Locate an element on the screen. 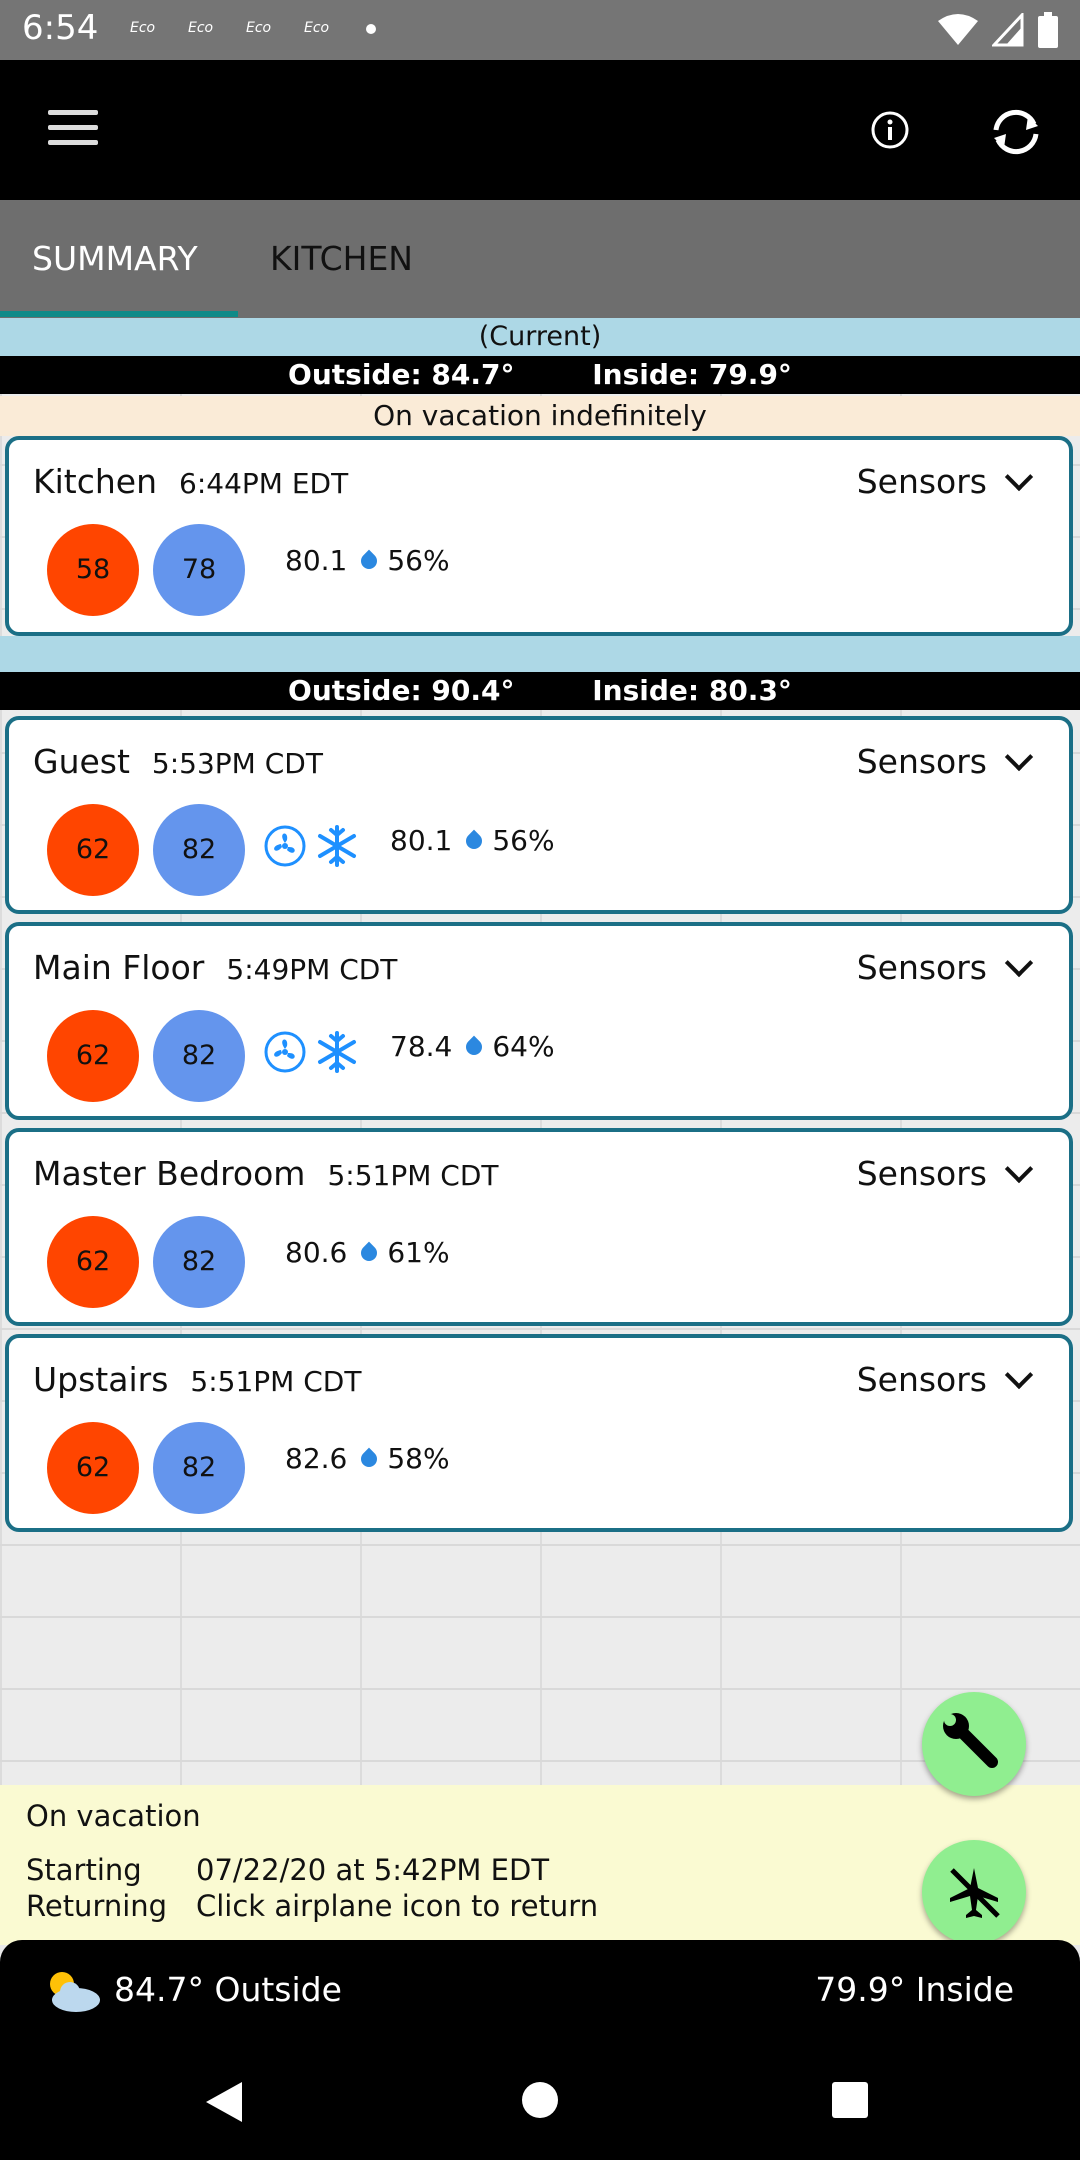 The height and width of the screenshot is (2160, 1080). group2-outside: Outside: 90.4° is located at coordinates (401, 690).